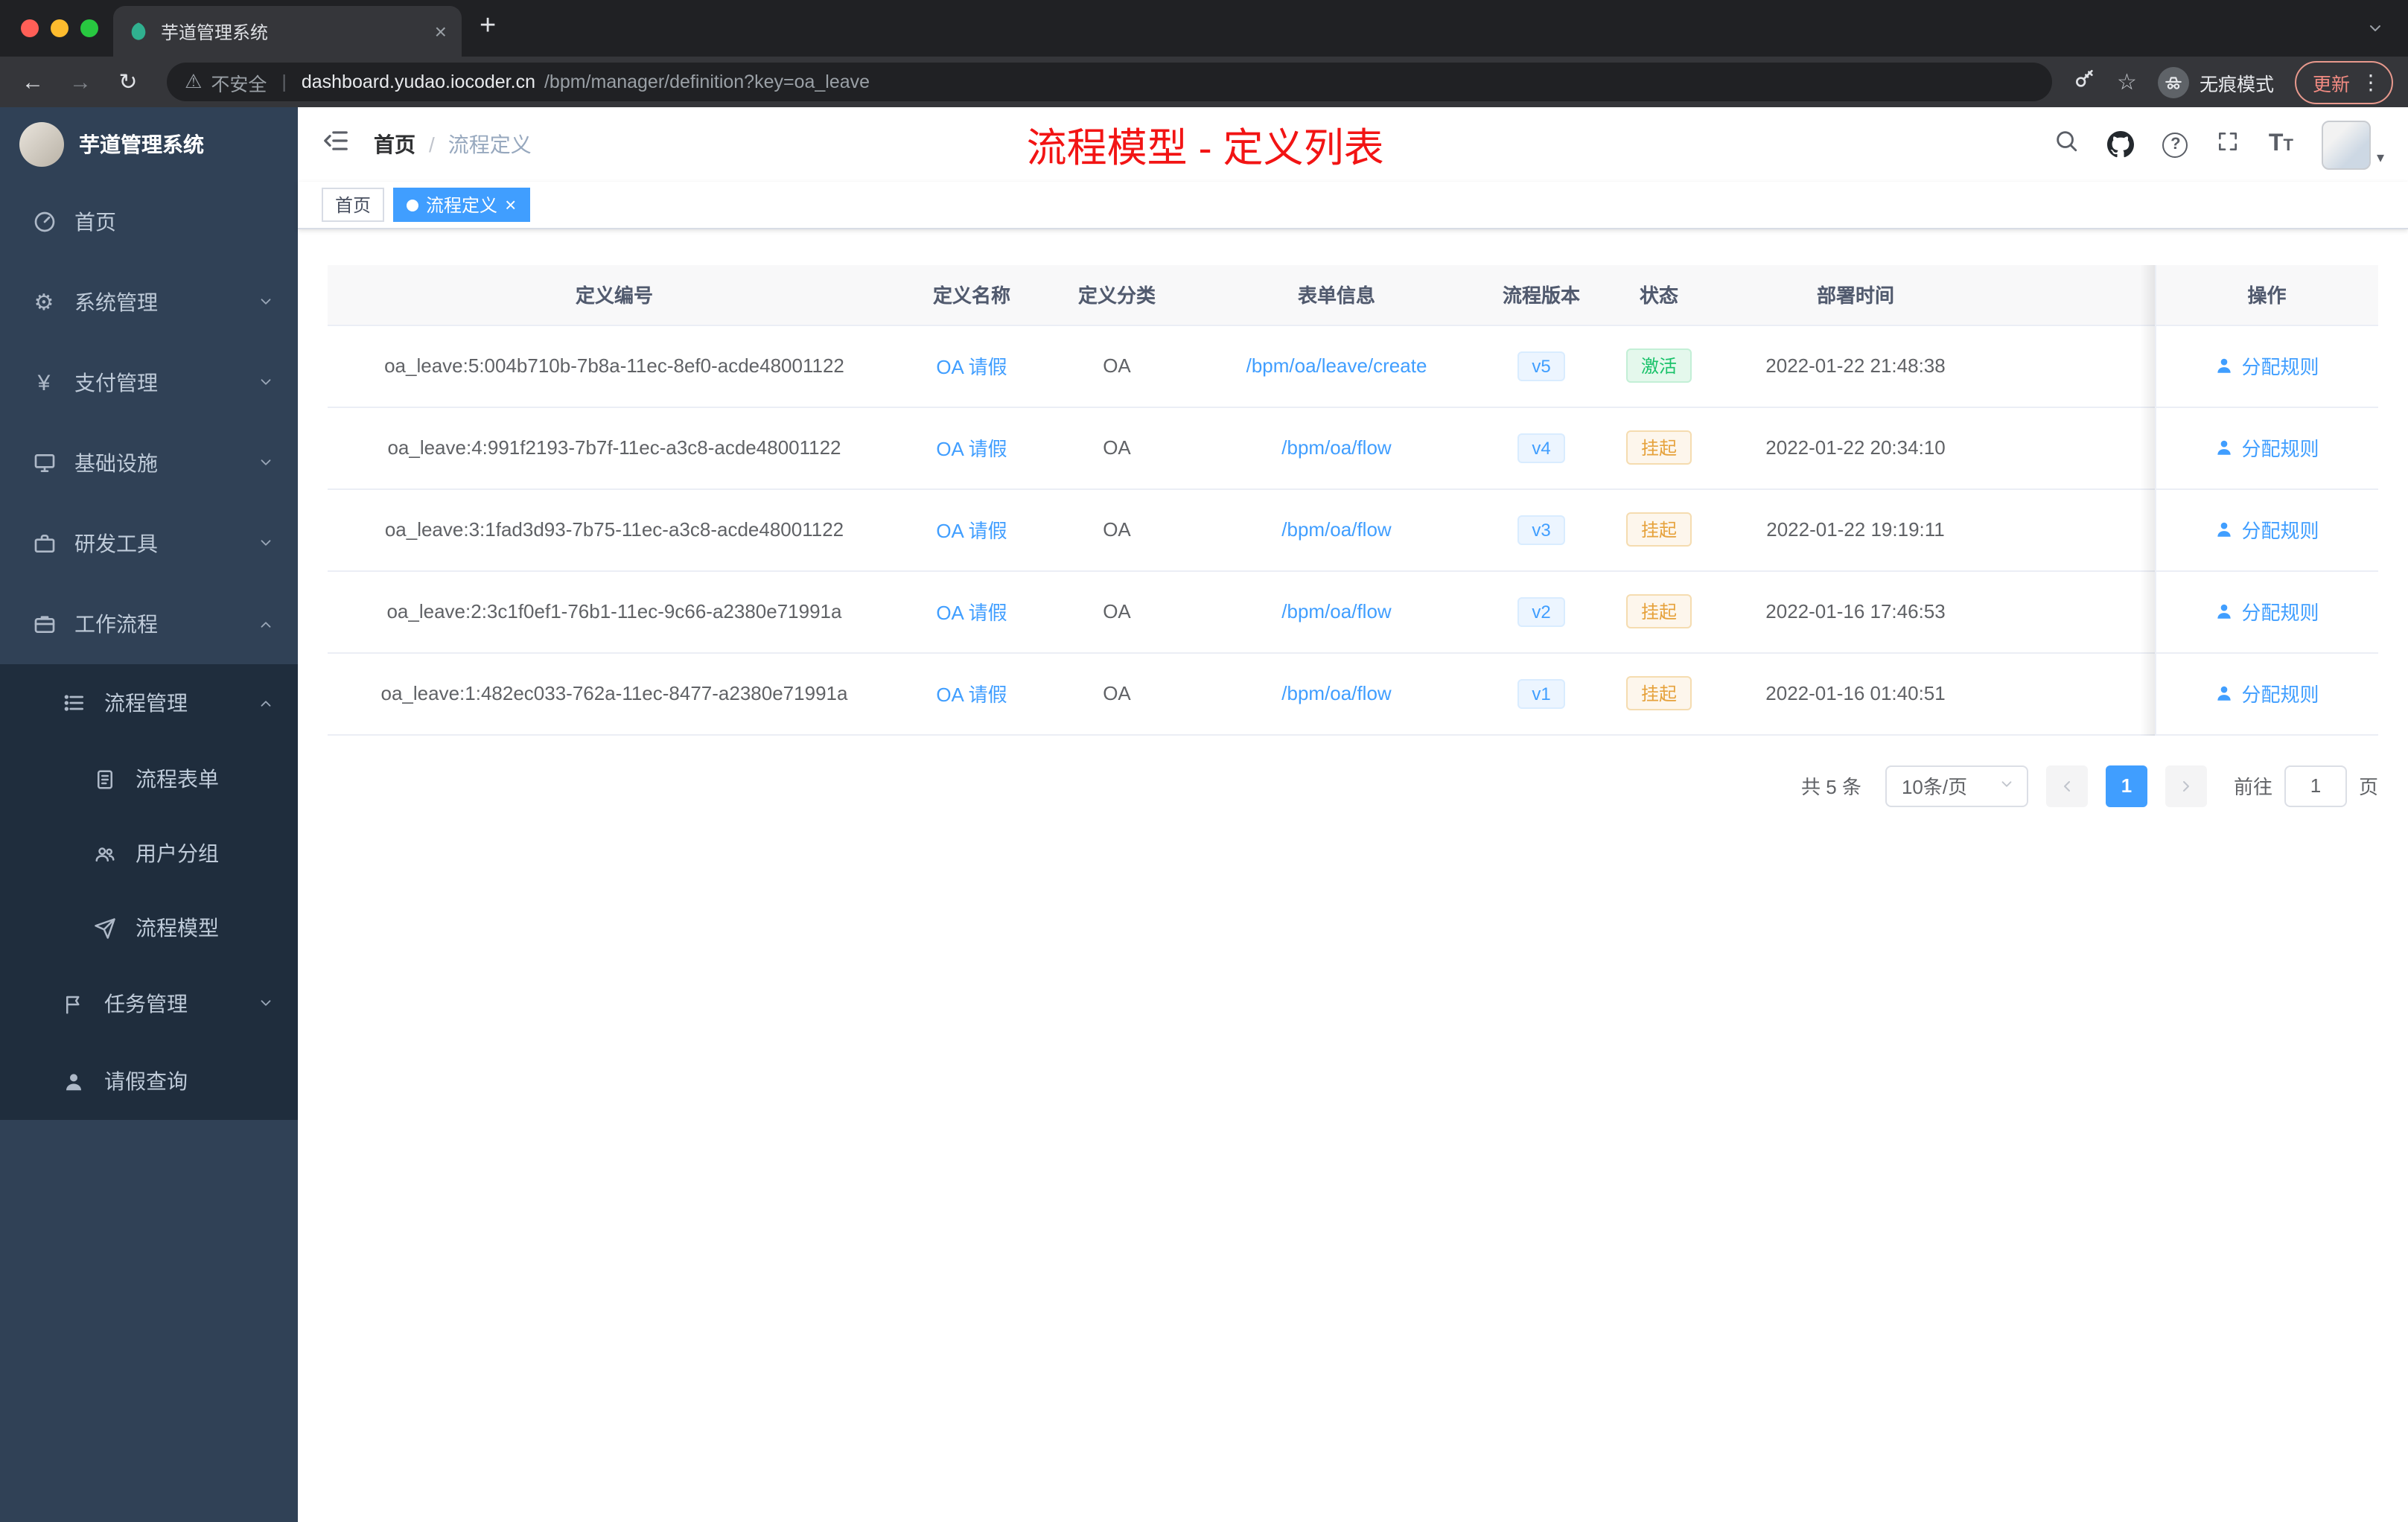  What do you see at coordinates (2067, 144) in the screenshot?
I see `search-icon` at bounding box center [2067, 144].